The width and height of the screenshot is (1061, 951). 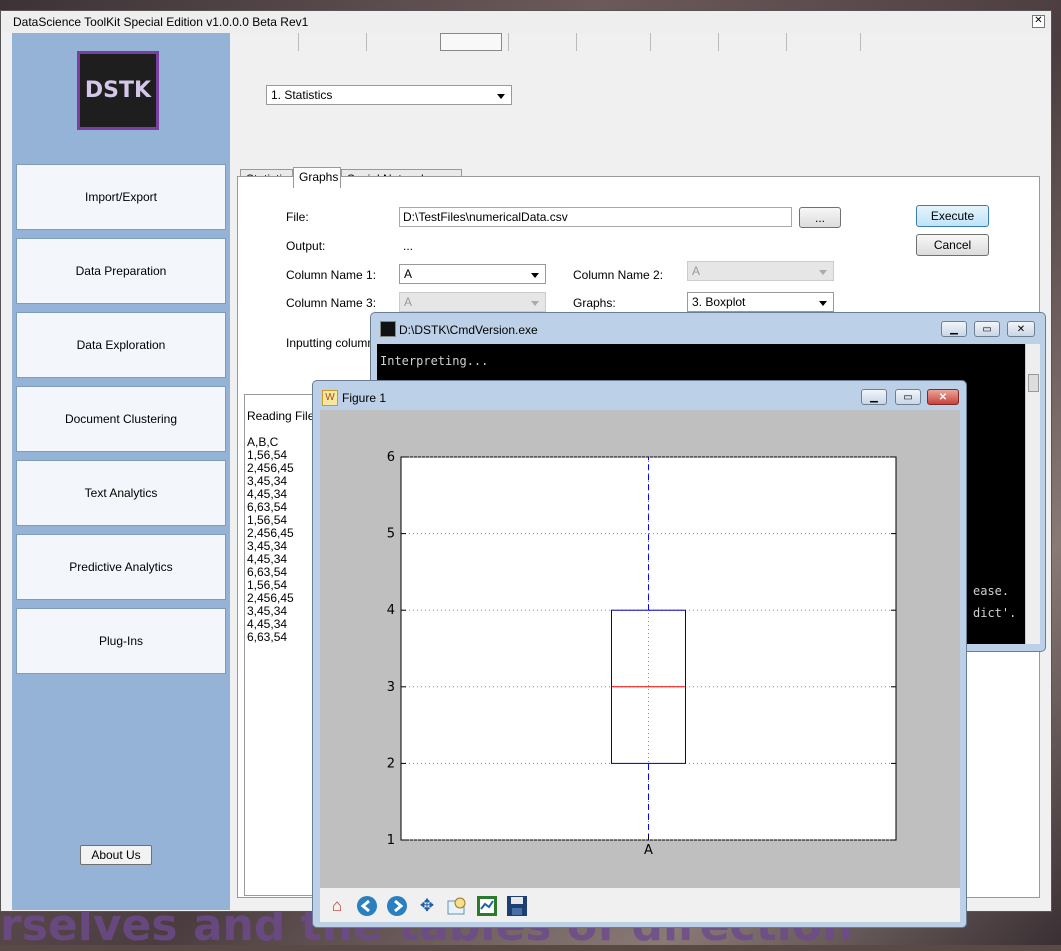 What do you see at coordinates (696, 271) in the screenshot?
I see `column-name-2-value: A` at bounding box center [696, 271].